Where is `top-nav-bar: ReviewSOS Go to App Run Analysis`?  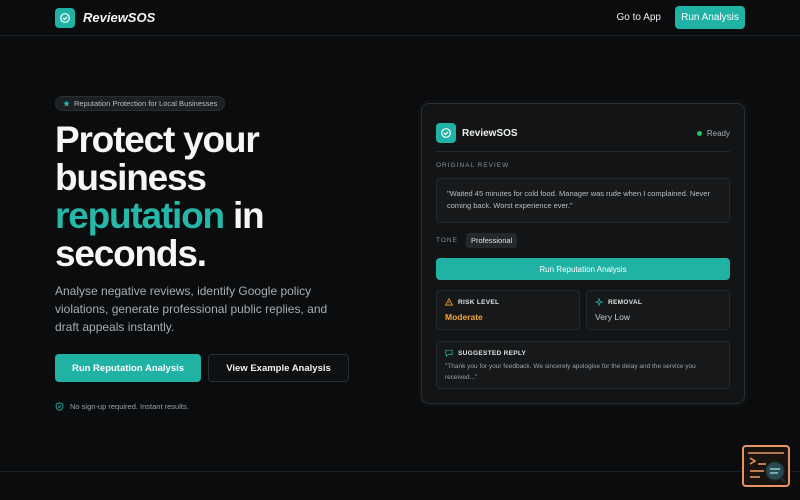 top-nav-bar: ReviewSOS Go to App Run Analysis is located at coordinates (400, 18).